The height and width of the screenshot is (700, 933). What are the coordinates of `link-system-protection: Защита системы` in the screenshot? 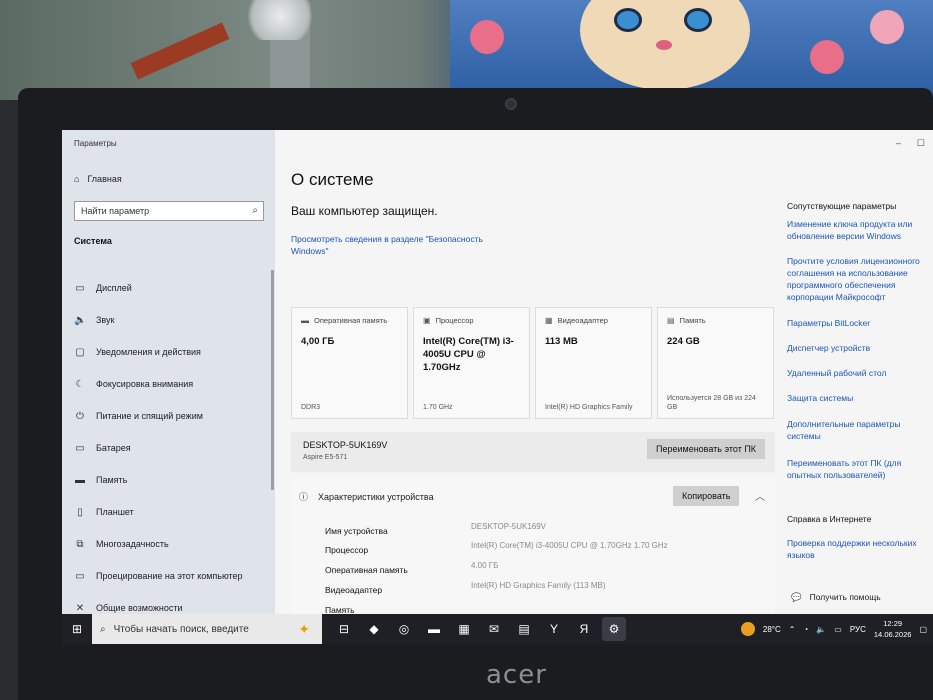 It's located at (860, 398).